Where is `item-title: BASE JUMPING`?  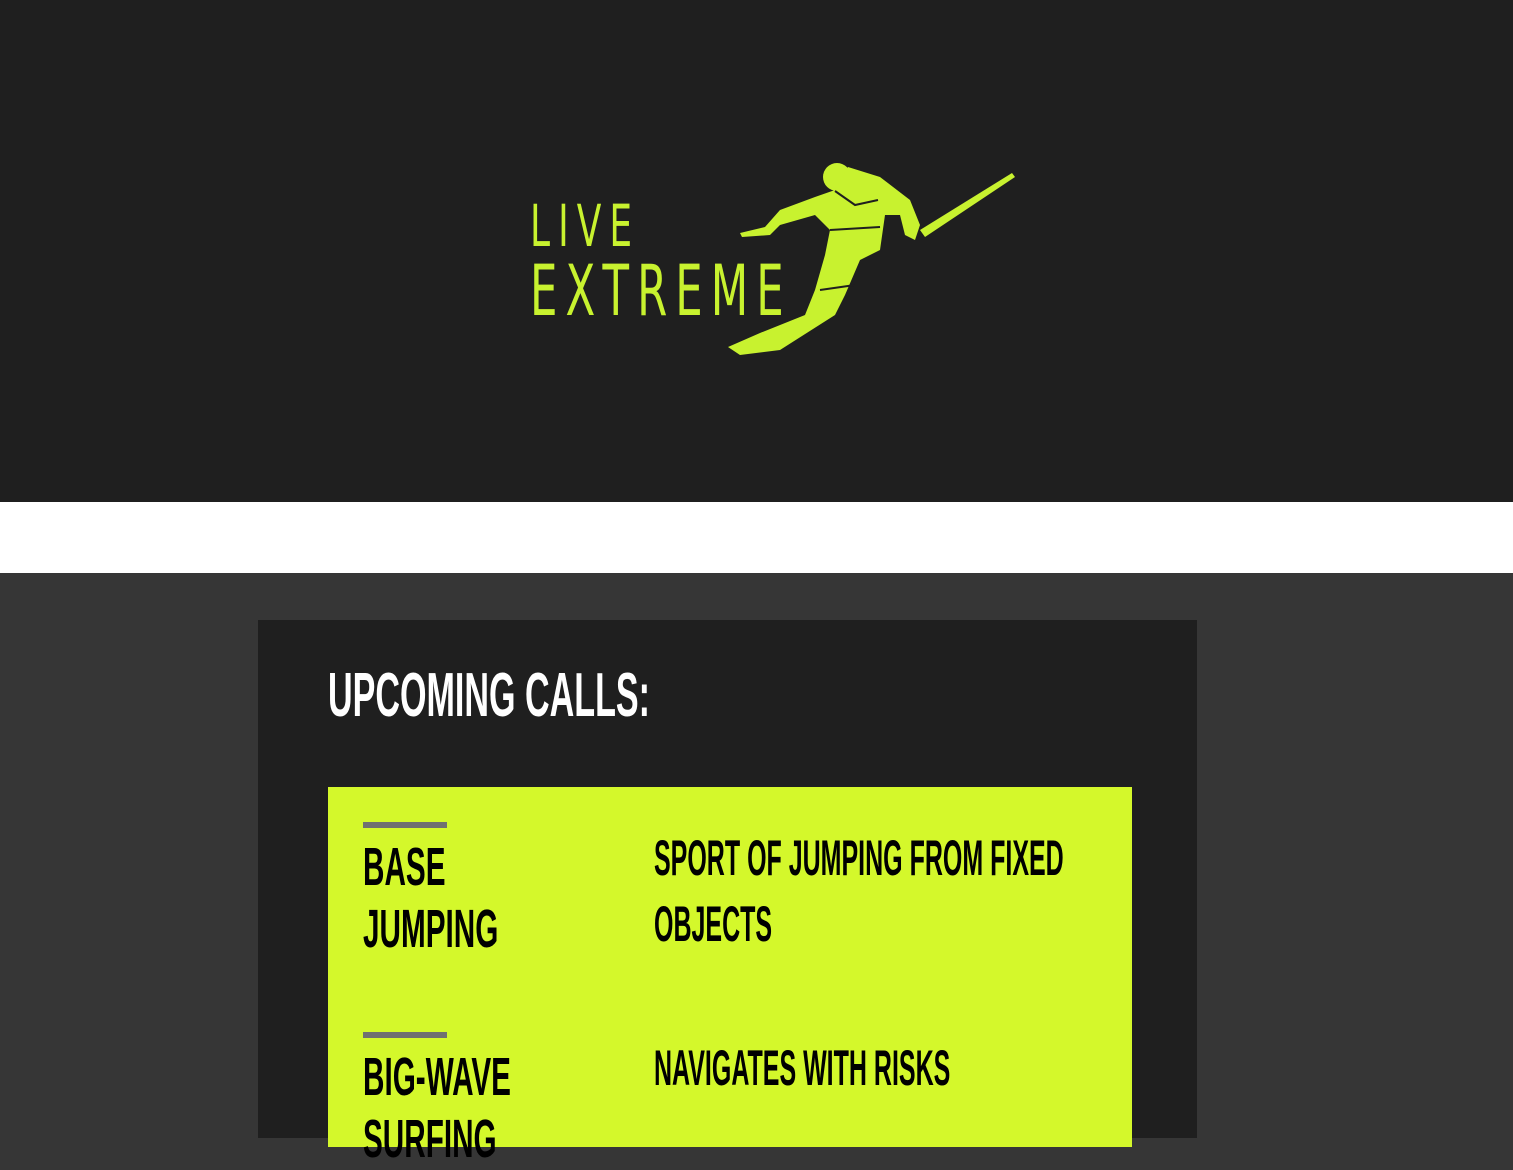 item-title: BASE JUMPING is located at coordinates (473, 898).